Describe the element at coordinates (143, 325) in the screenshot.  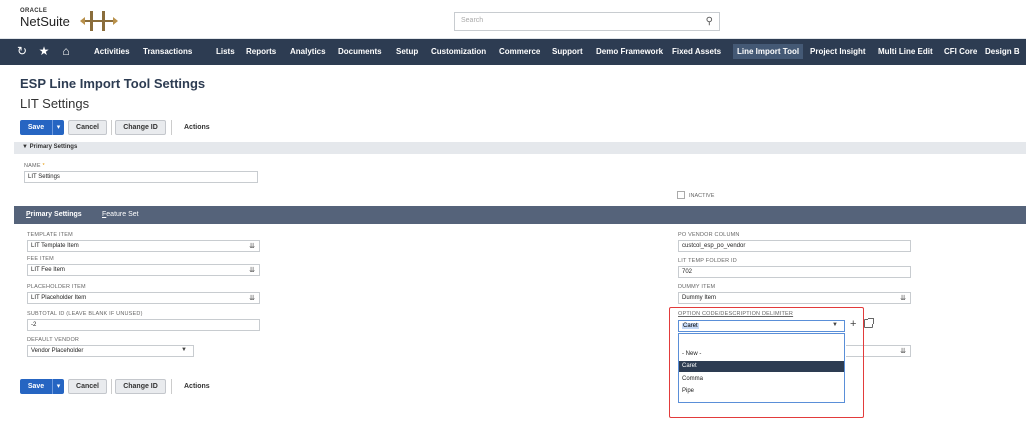
I see `subtotal-id-field: -2` at that location.